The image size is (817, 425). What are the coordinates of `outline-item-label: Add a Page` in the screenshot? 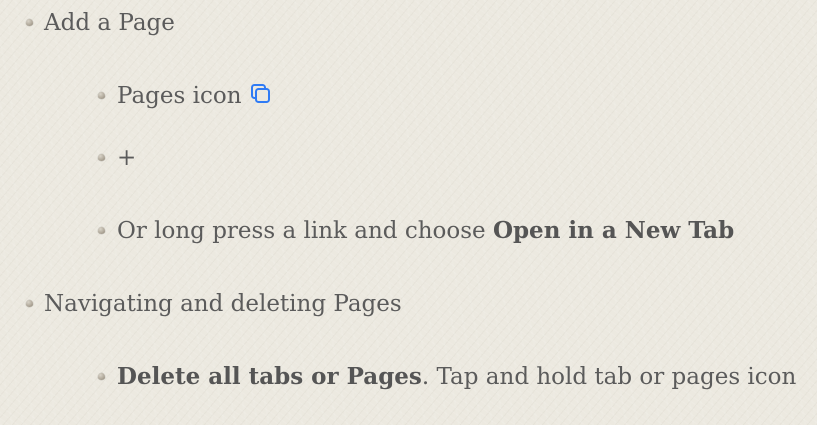 It's located at (109, 23).